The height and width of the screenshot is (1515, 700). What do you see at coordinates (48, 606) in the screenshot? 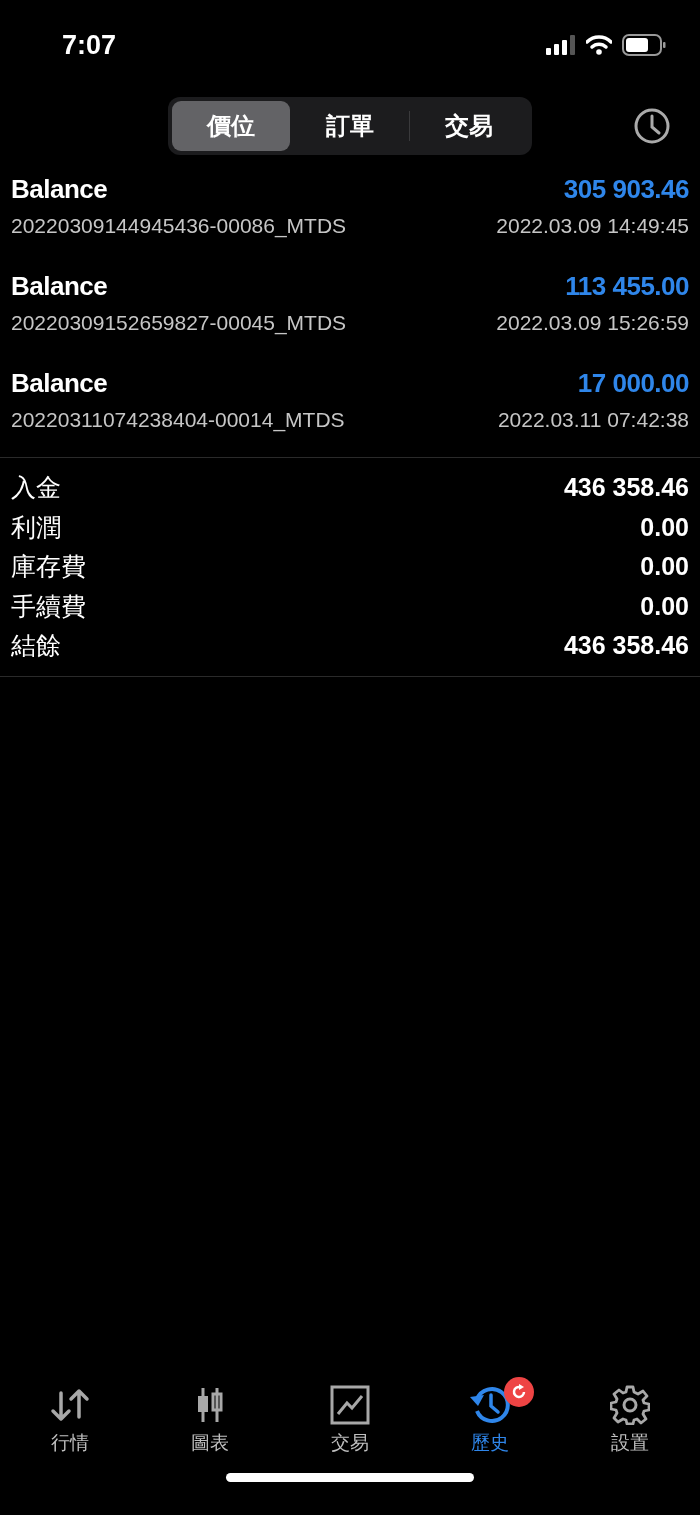
I see `summary-label: 手續費` at bounding box center [48, 606].